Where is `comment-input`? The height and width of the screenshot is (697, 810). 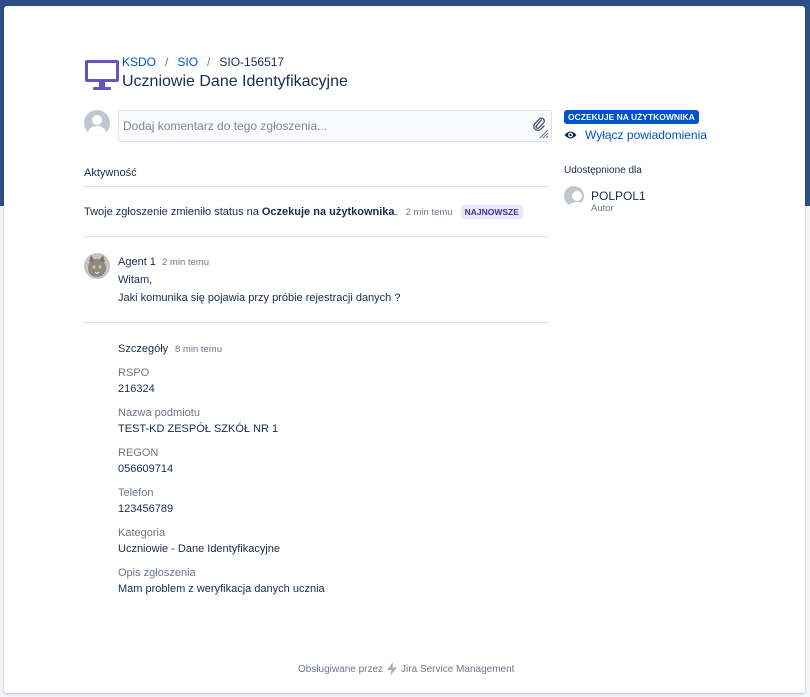 comment-input is located at coordinates (323, 126).